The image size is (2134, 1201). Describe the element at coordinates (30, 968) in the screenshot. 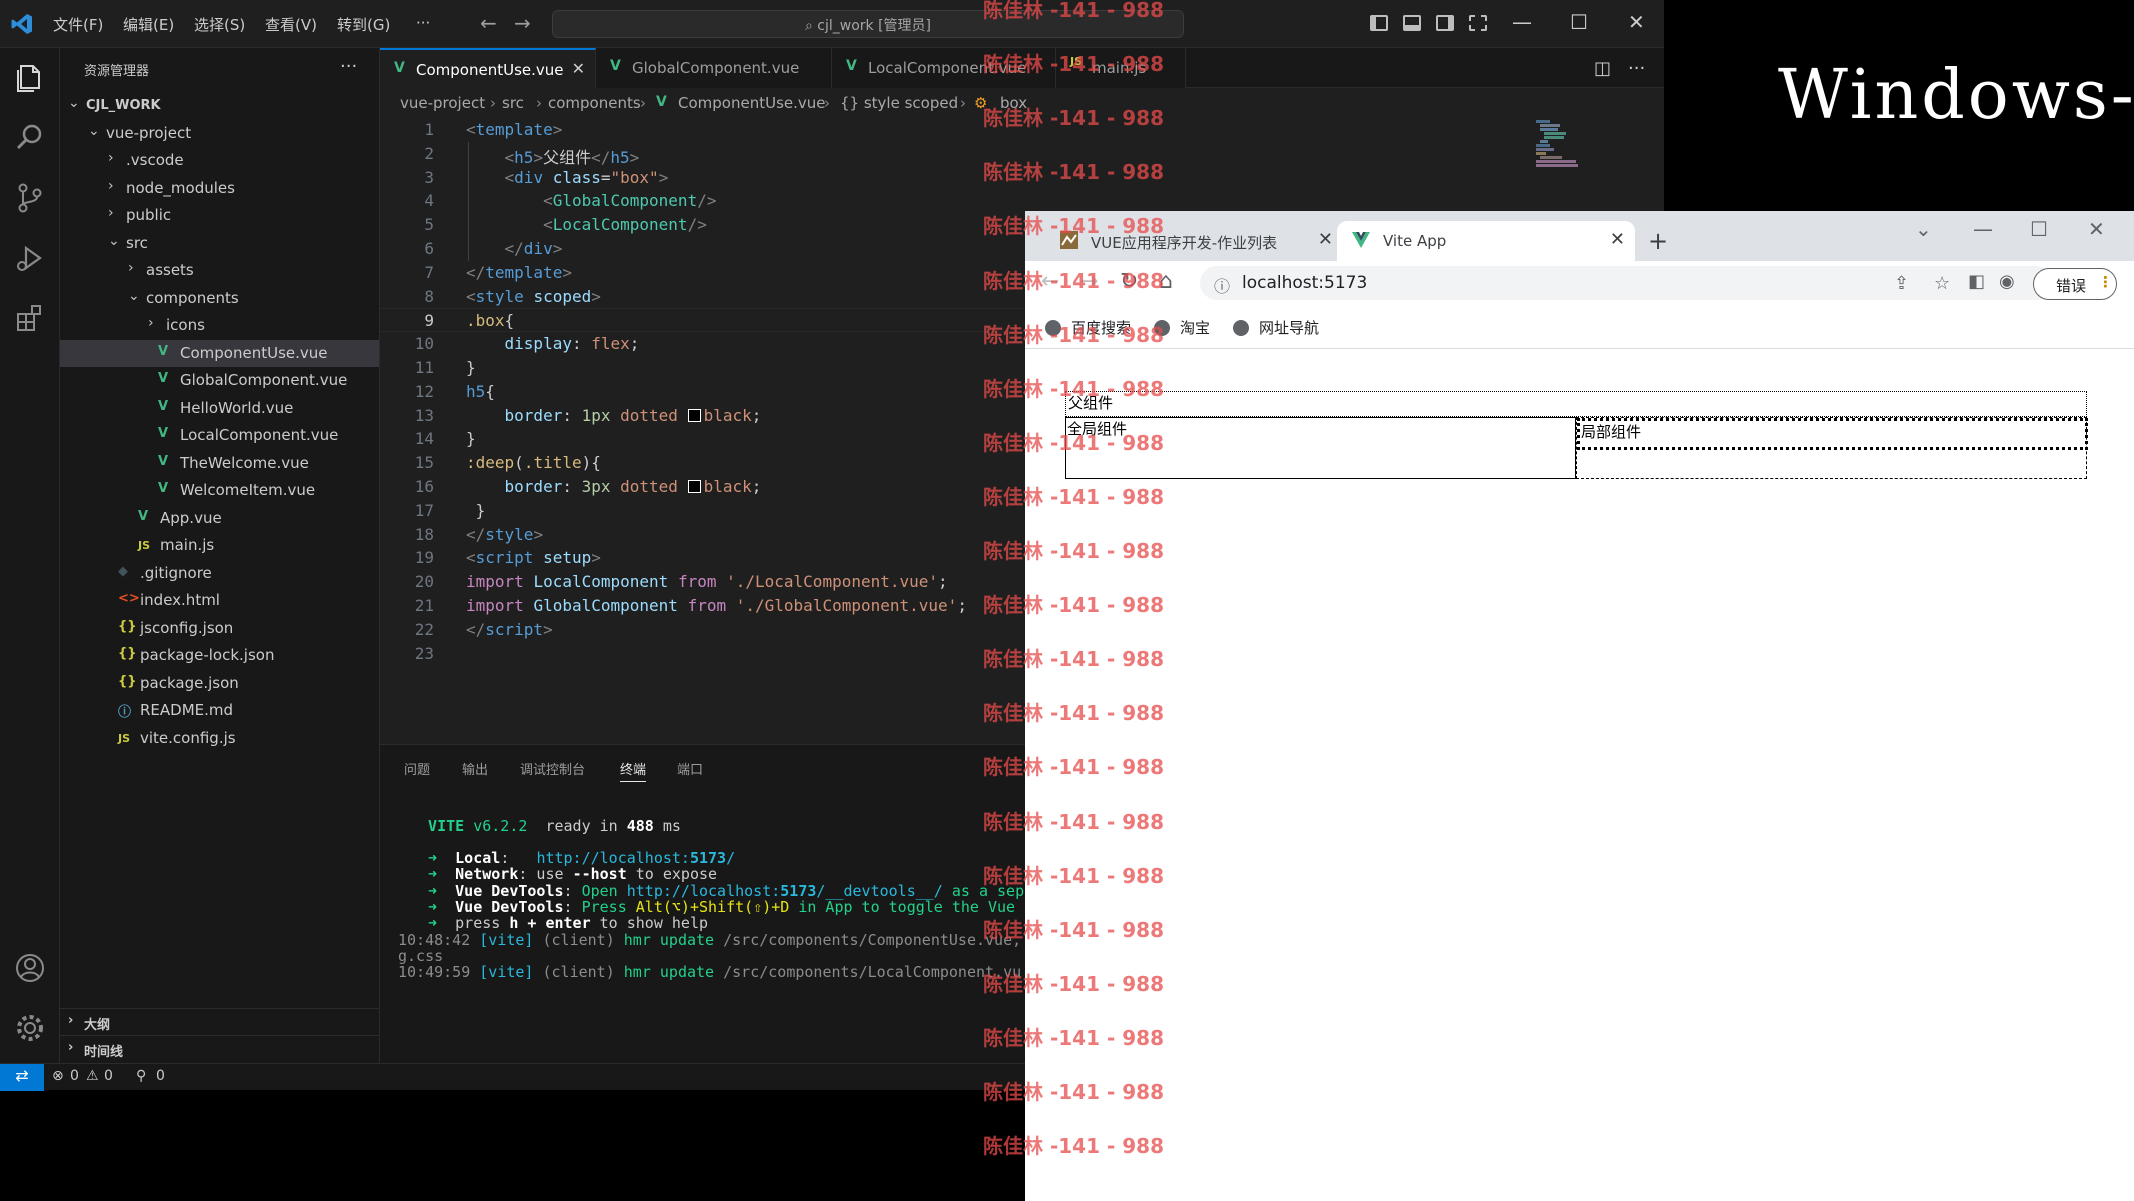

I see `account-icon` at that location.